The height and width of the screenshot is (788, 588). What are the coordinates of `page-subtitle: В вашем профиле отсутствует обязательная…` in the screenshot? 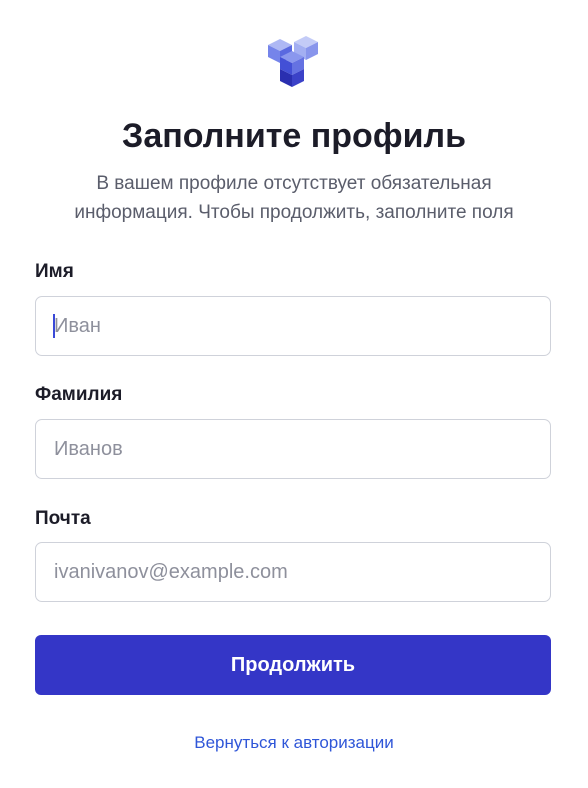 It's located at (294, 198).